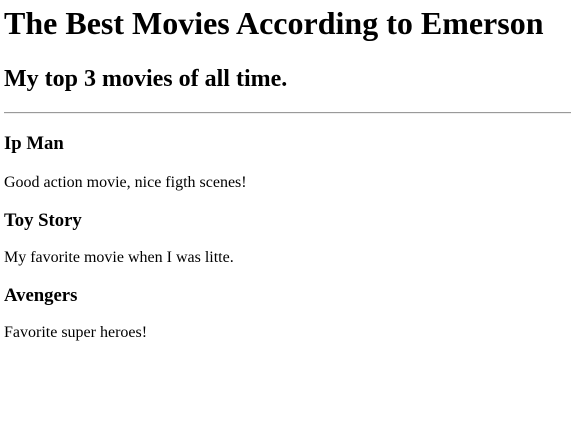 The width and height of the screenshot is (571, 432). What do you see at coordinates (287, 313) in the screenshot?
I see `movie-item-avengers: Avengers Favorite super heroes!` at bounding box center [287, 313].